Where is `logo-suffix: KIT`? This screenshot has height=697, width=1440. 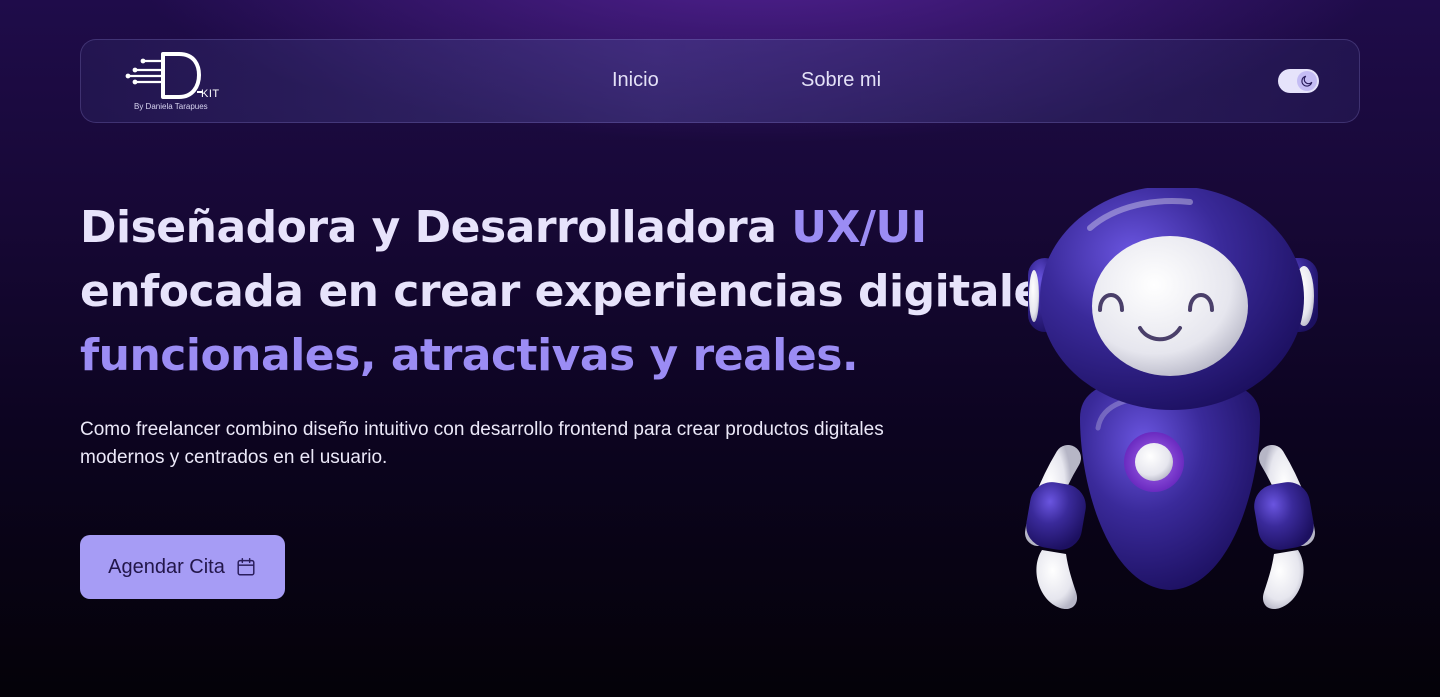 logo-suffix: KIT is located at coordinates (210, 94).